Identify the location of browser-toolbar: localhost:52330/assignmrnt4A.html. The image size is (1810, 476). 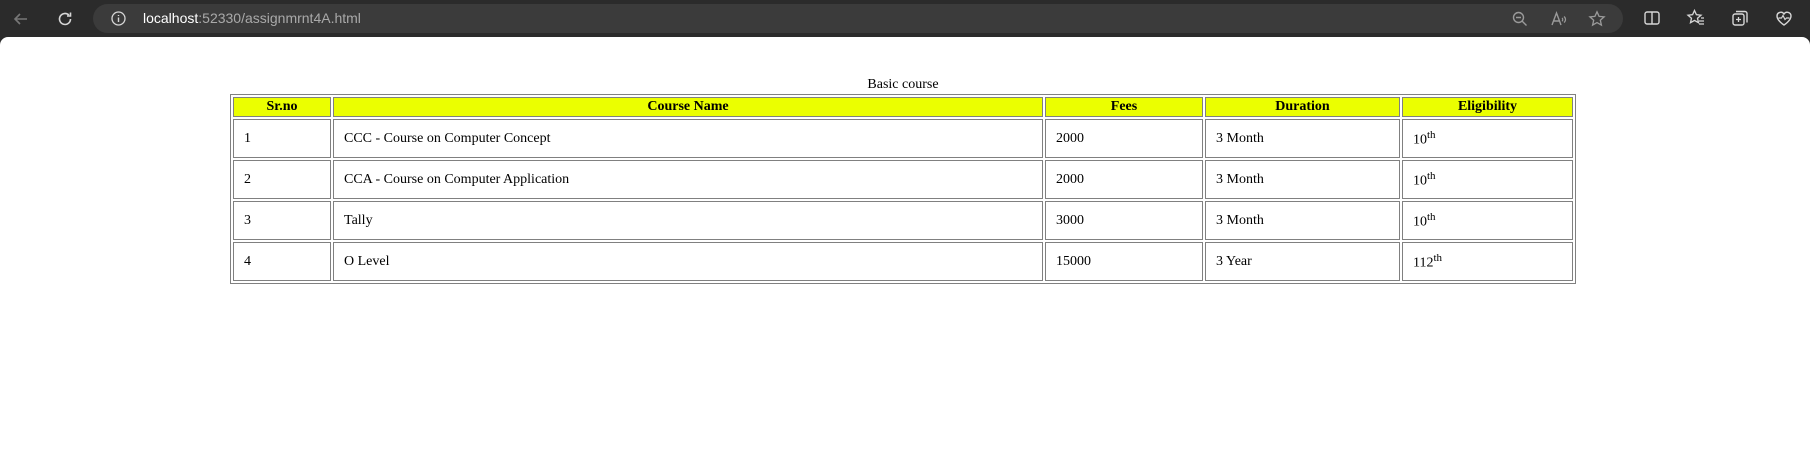
(905, 18).